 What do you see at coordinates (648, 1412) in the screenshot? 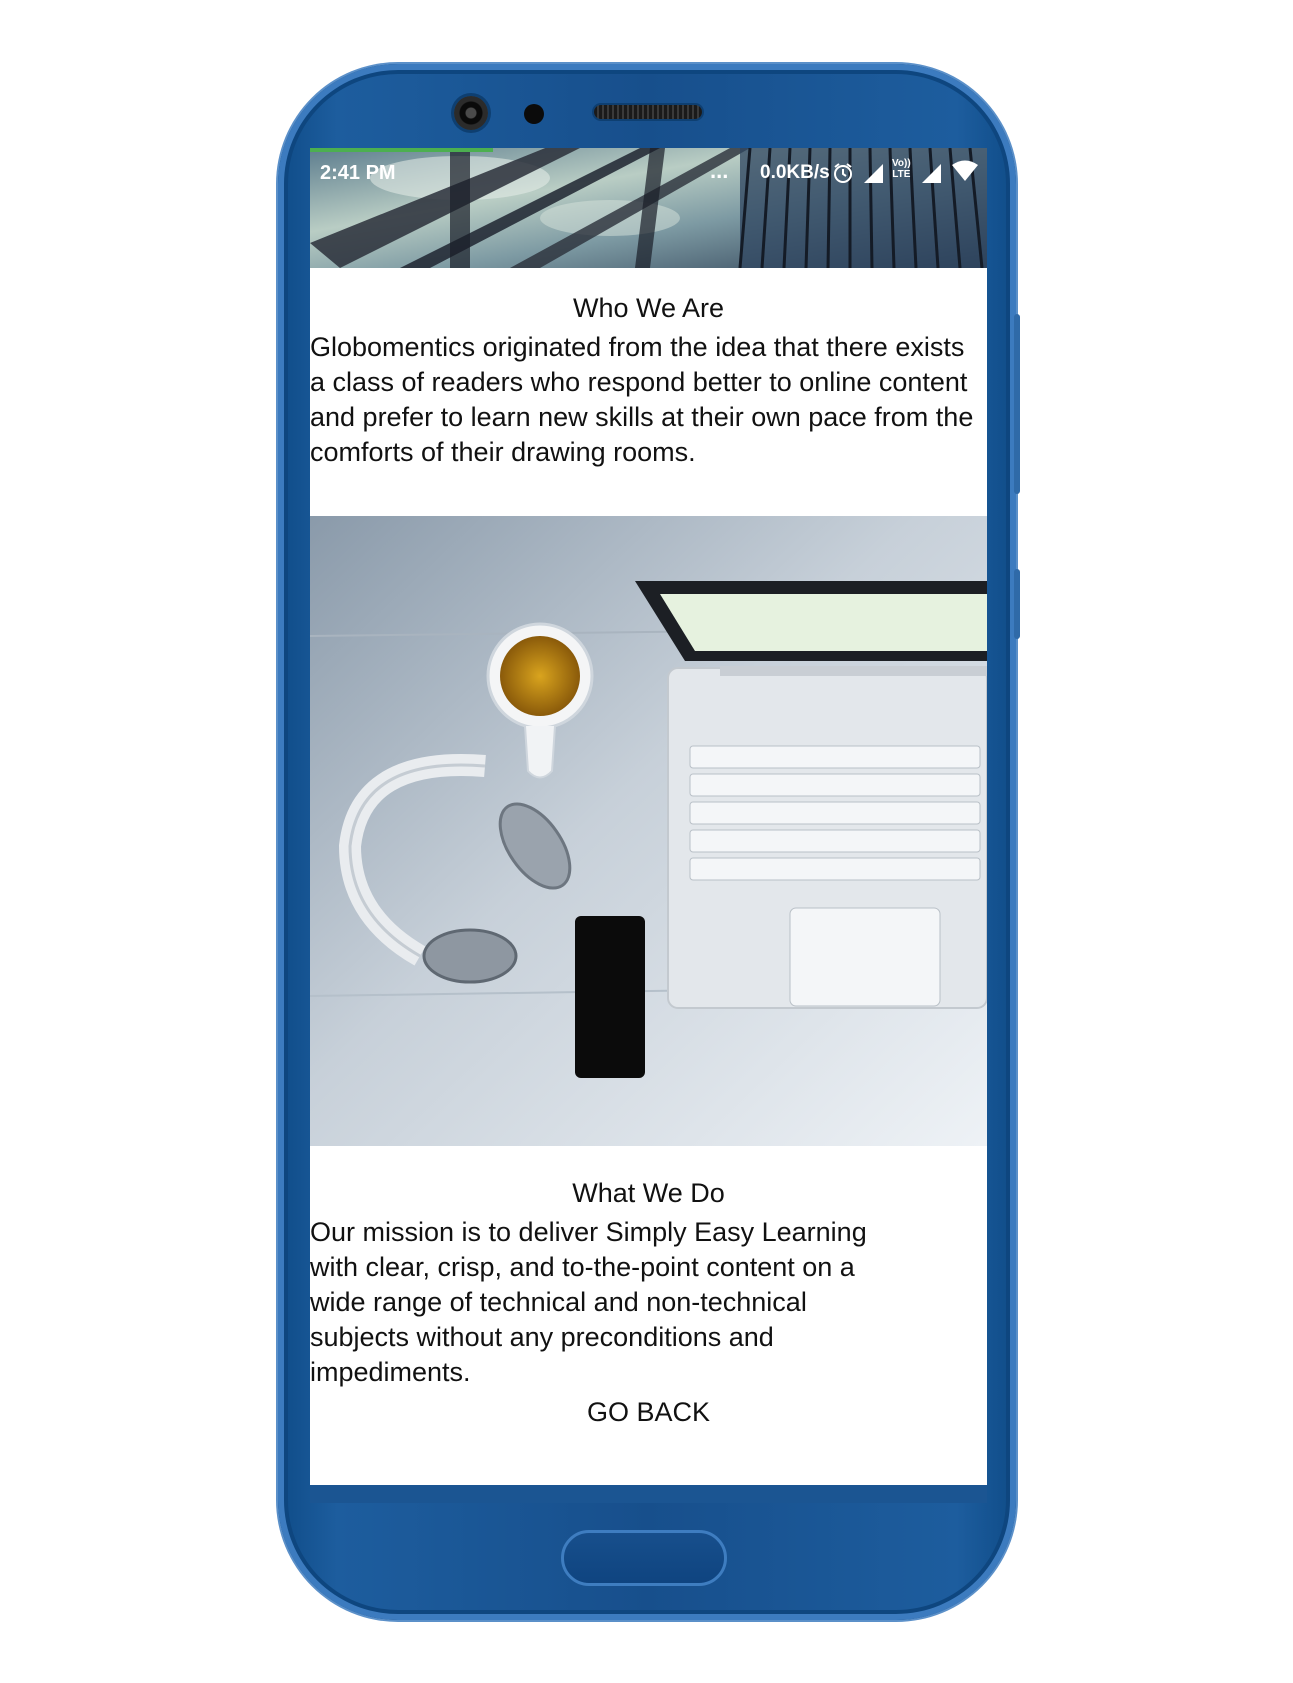
I see `go-back-button: GO BACK` at bounding box center [648, 1412].